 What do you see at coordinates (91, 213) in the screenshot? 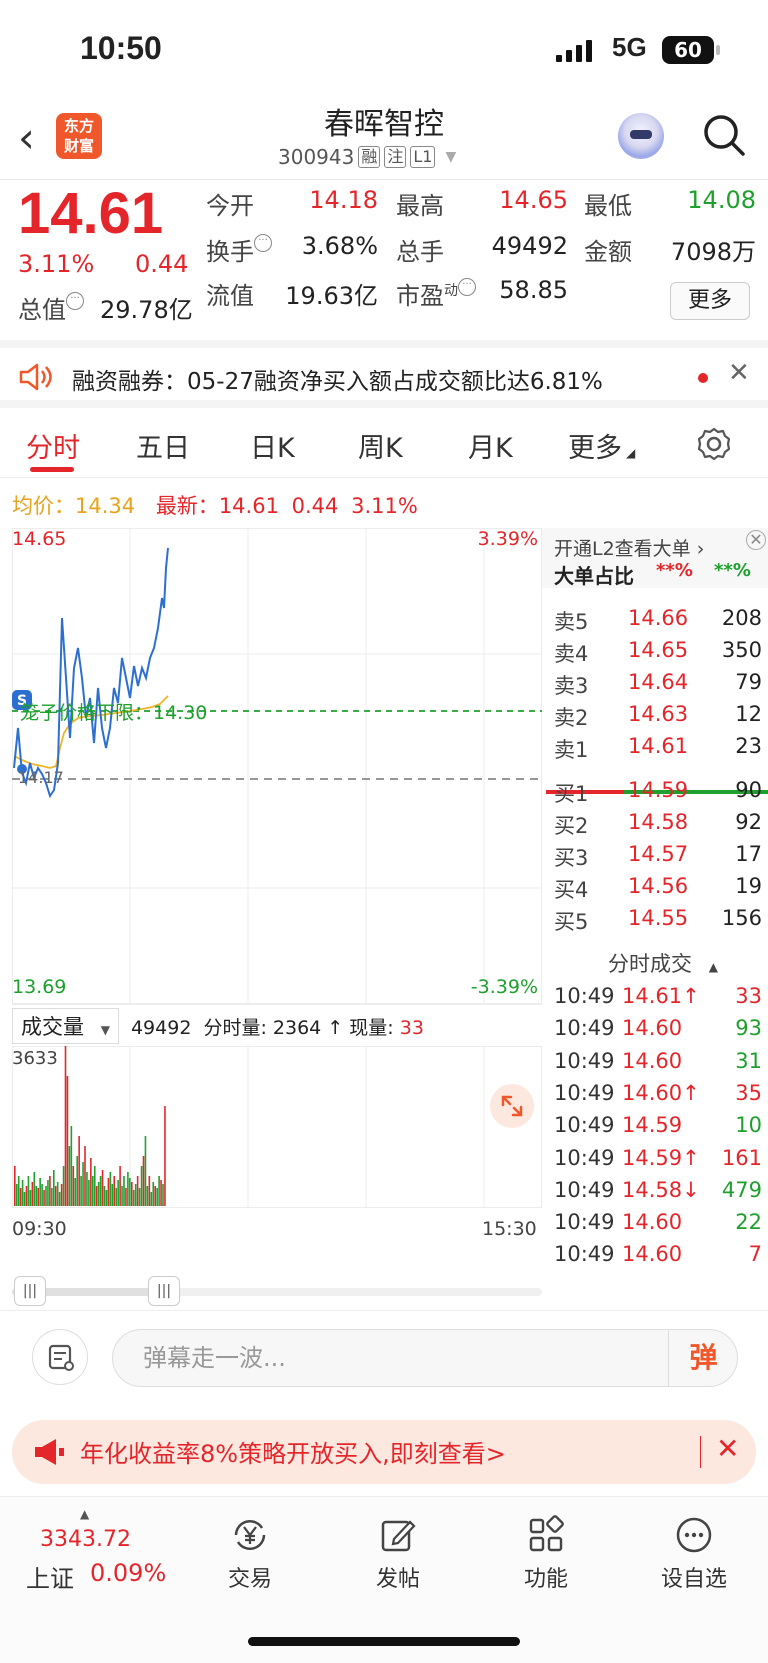
I see `current-price: 14.61` at bounding box center [91, 213].